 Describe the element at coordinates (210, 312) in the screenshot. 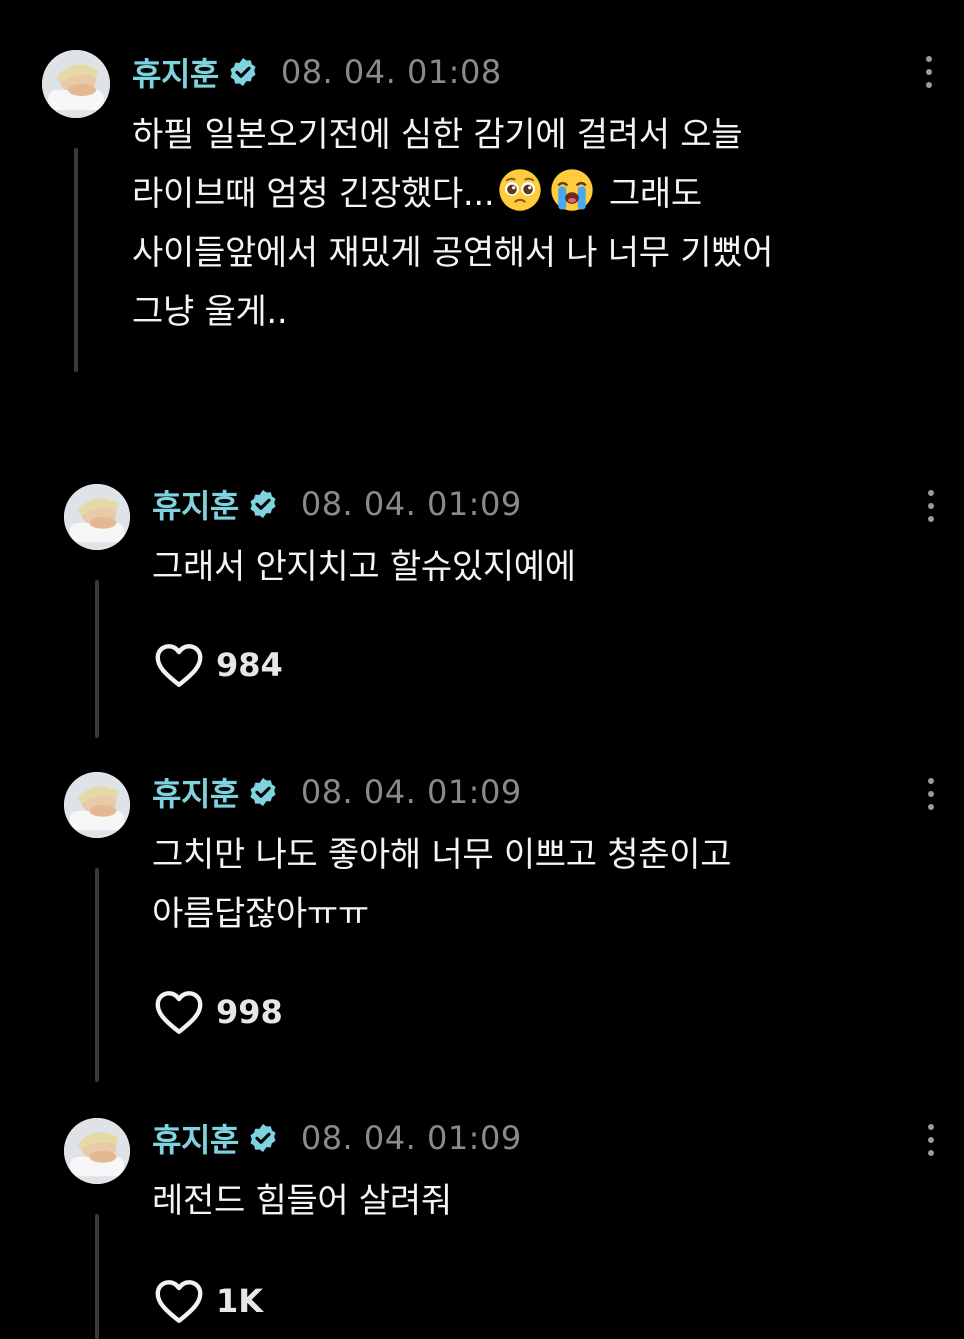

I see `post-text-line: 그냥 울게..` at that location.